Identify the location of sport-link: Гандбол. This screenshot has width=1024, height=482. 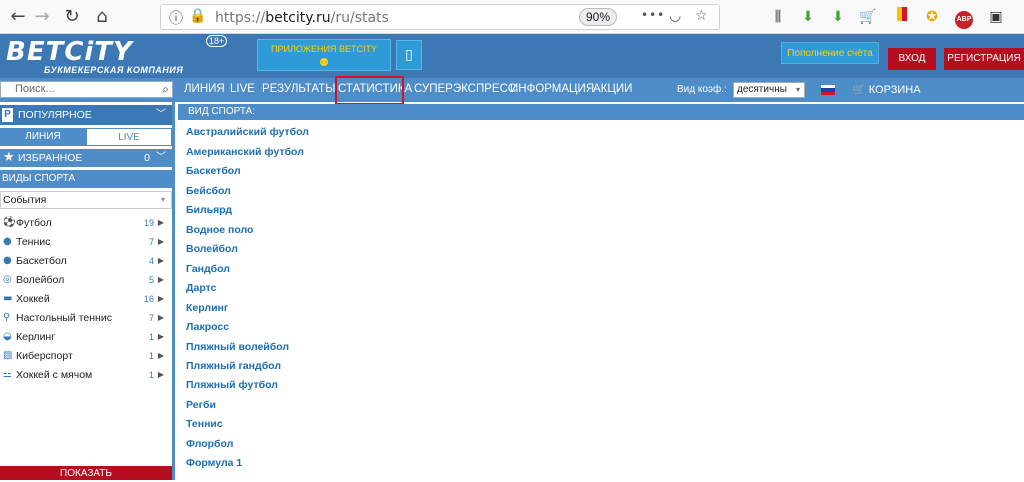
(208, 269).